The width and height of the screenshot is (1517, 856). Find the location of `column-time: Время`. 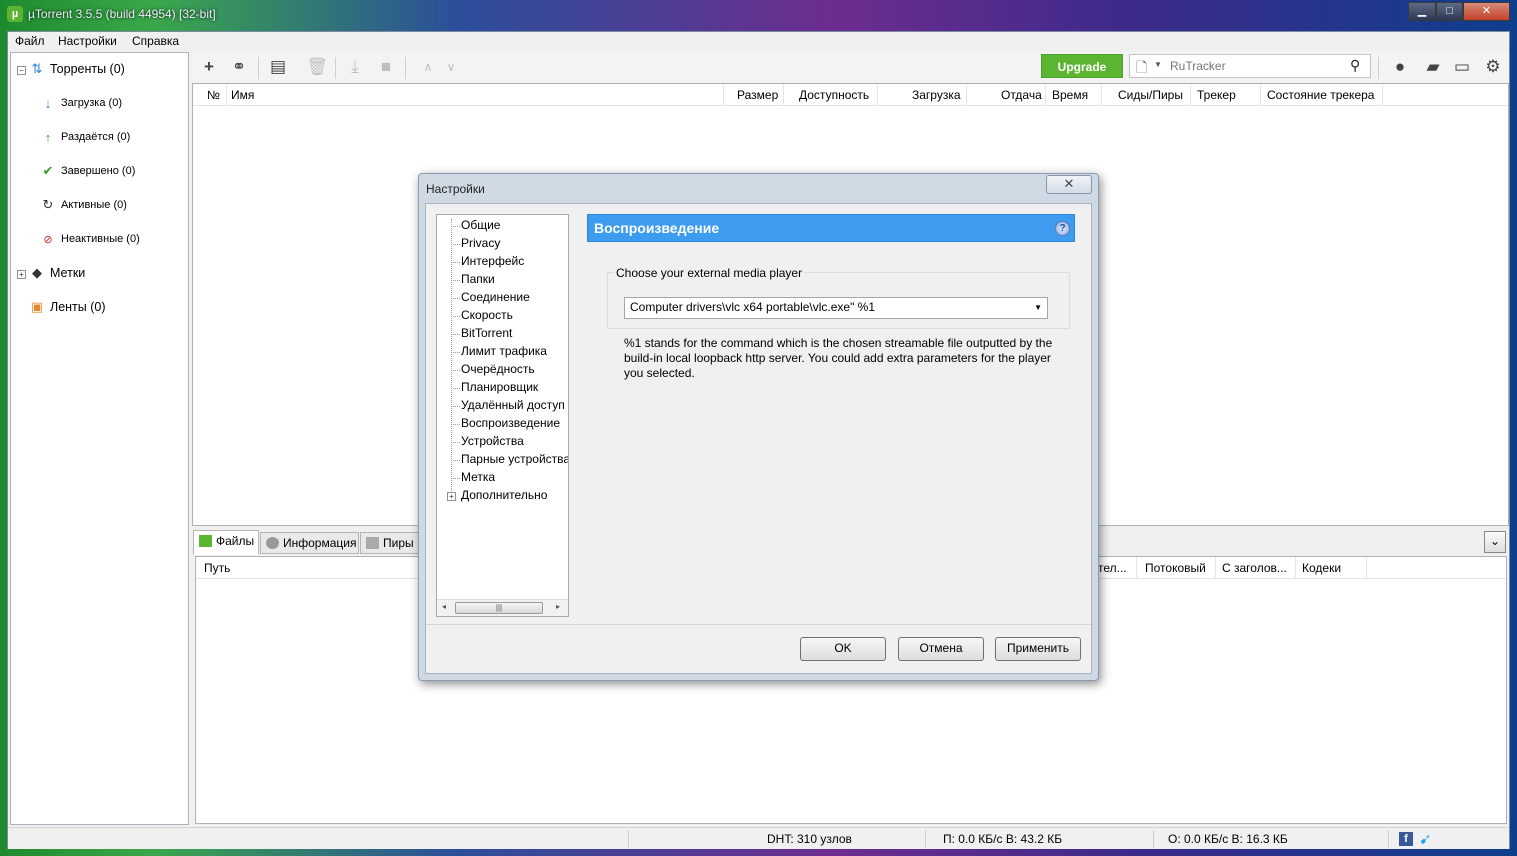

column-time: Время is located at coordinates (1070, 95).